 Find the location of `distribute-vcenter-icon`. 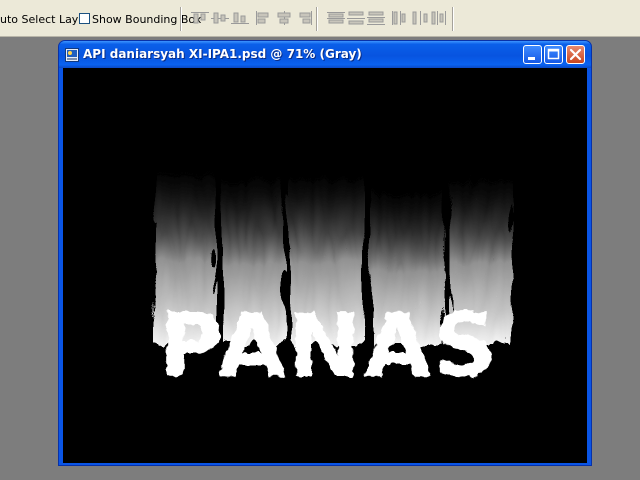

distribute-vcenter-icon is located at coordinates (356, 18).